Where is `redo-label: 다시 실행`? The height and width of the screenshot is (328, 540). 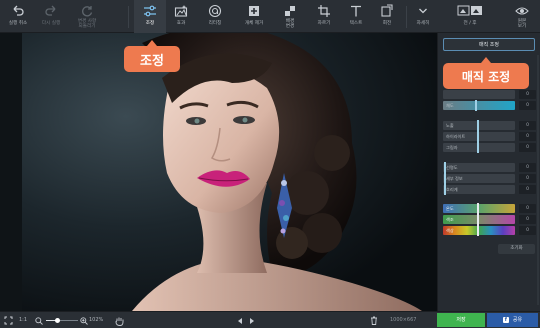 redo-label: 다시 실행 is located at coordinates (51, 23).